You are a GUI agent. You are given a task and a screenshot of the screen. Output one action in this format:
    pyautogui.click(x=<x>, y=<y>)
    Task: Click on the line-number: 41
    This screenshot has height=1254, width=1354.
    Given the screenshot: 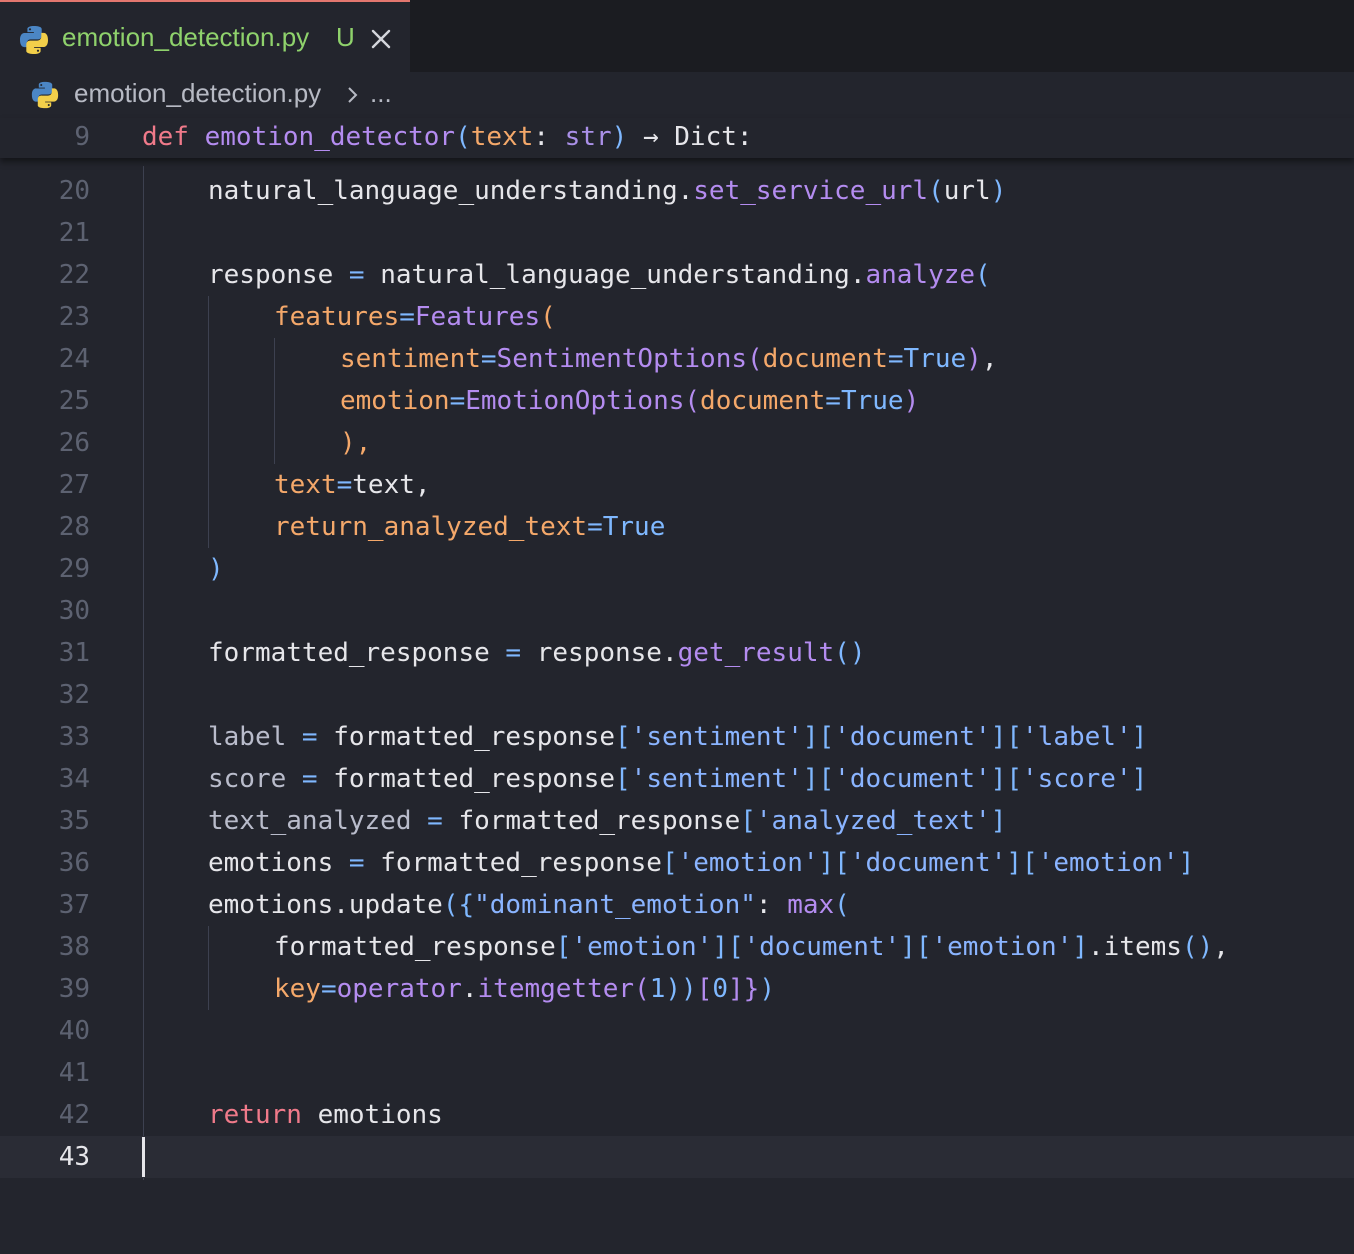 What is the action you would take?
    pyautogui.click(x=74, y=1073)
    